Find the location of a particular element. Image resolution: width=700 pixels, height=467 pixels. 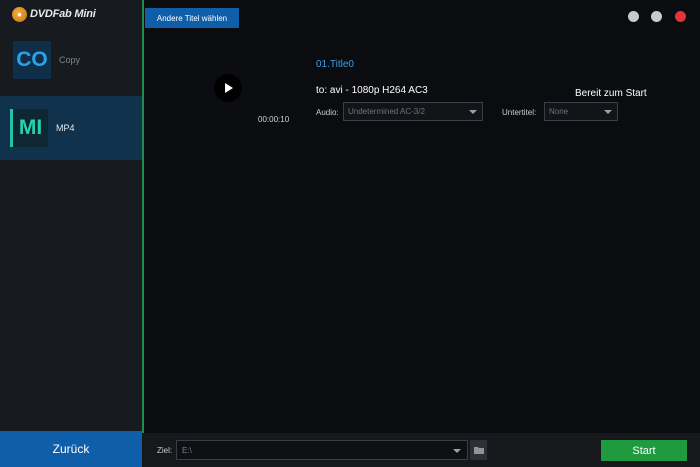

browse-folder-button is located at coordinates (478, 450).